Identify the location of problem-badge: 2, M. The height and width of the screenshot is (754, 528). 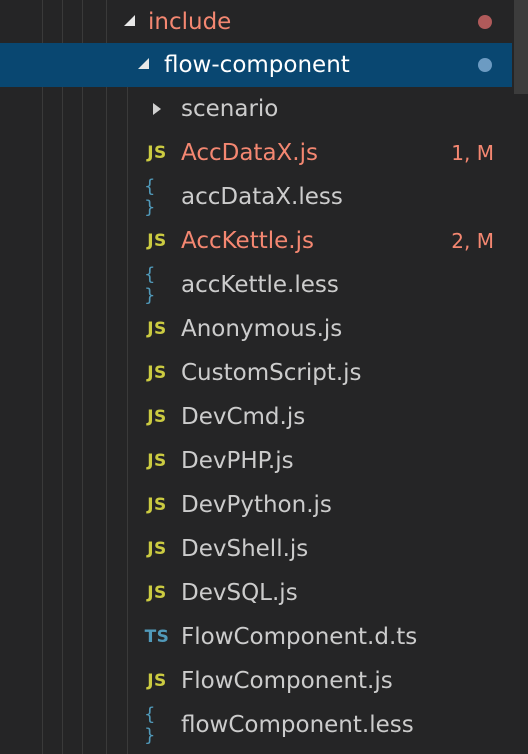
(472, 241).